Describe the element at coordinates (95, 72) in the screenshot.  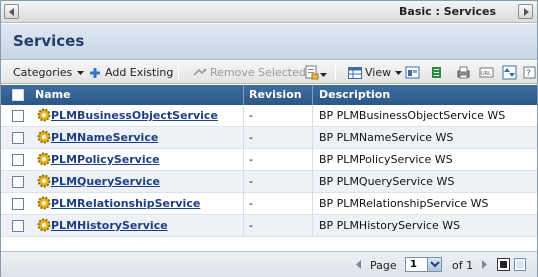
I see `add-icon` at that location.